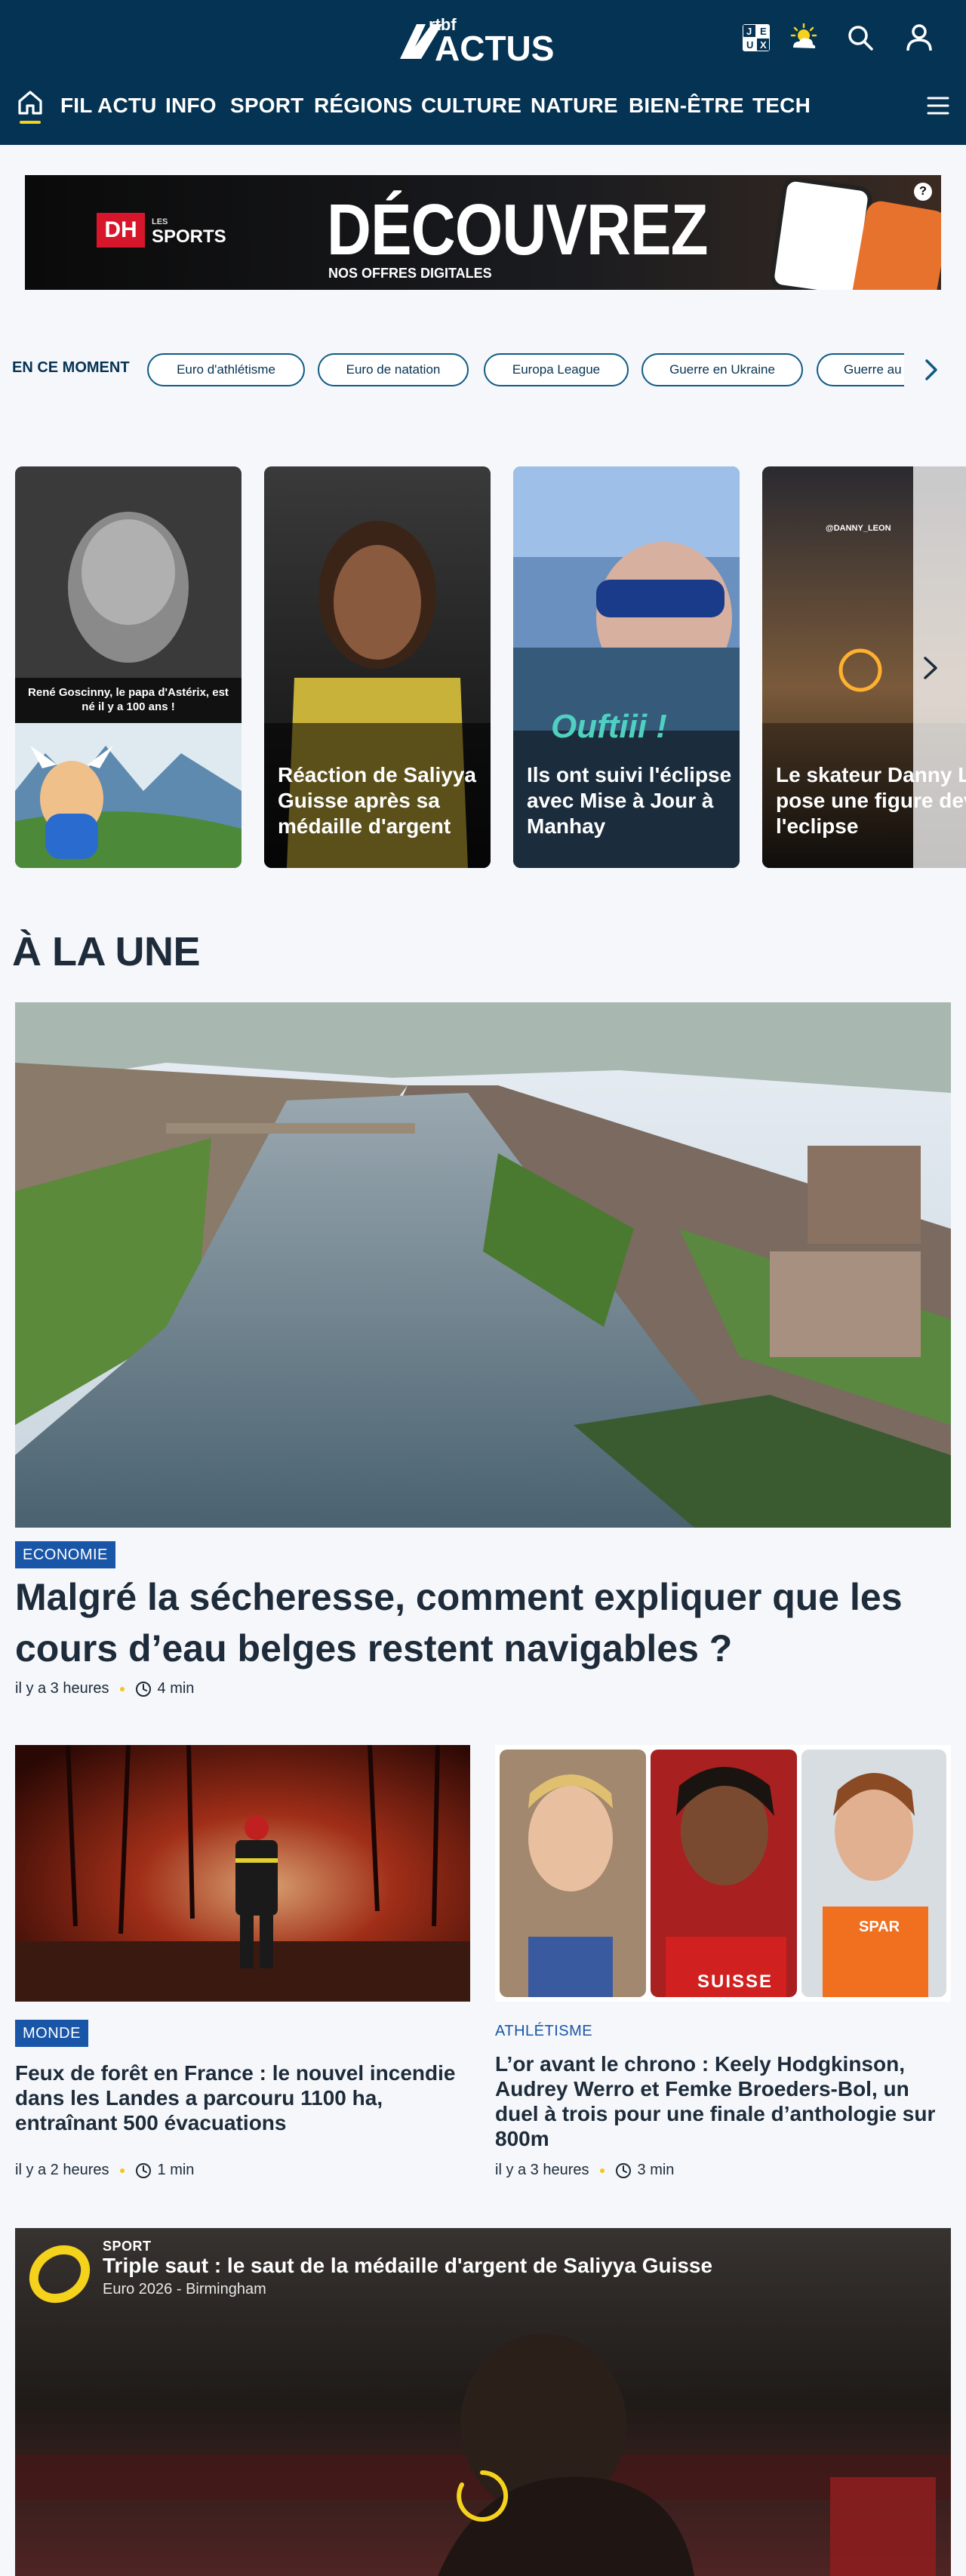 This screenshot has height=2576, width=966. I want to click on headline-meta: il y a 3 heures 4 min, so click(104, 1688).